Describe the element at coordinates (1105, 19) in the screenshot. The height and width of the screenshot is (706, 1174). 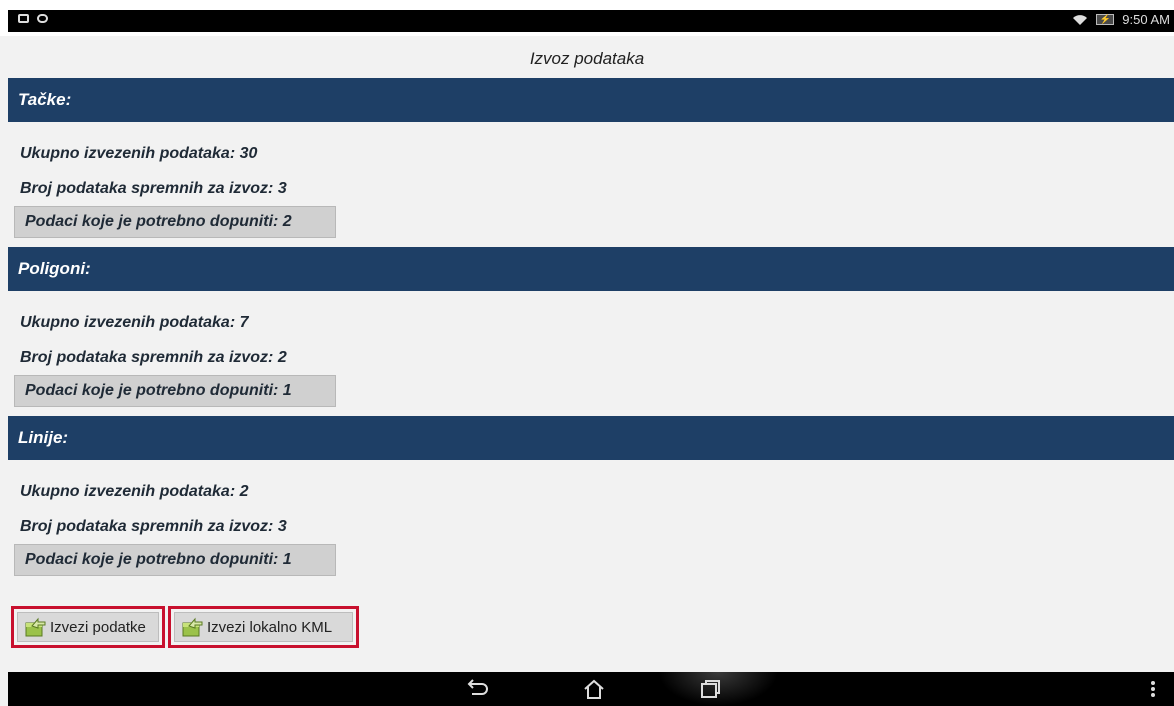
I see `battery-icon: ⚡` at that location.